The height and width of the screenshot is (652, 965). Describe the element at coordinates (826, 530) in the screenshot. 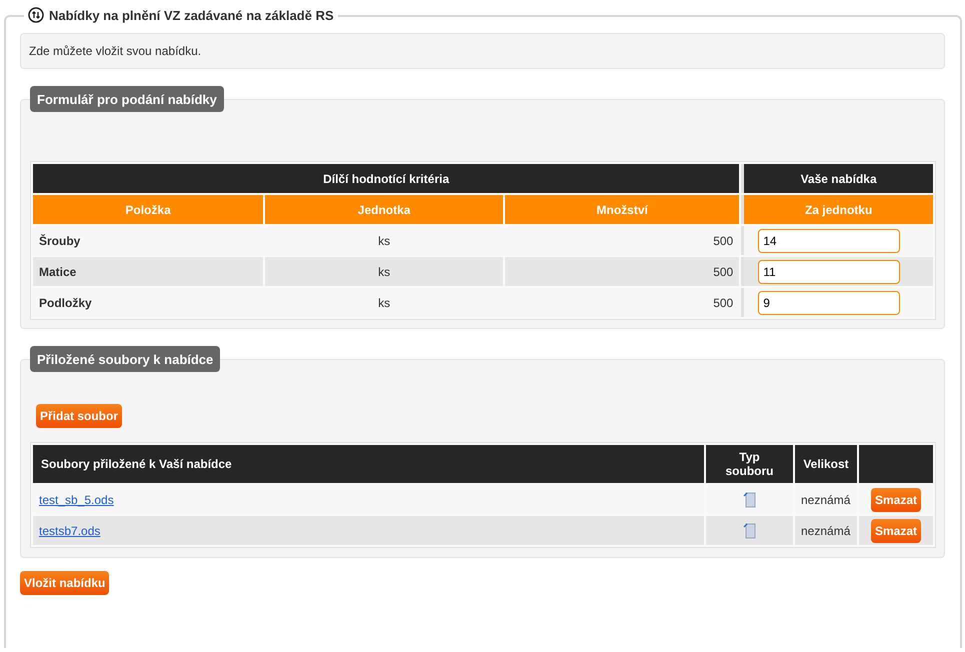

I see `table-cell: neznámá` at that location.